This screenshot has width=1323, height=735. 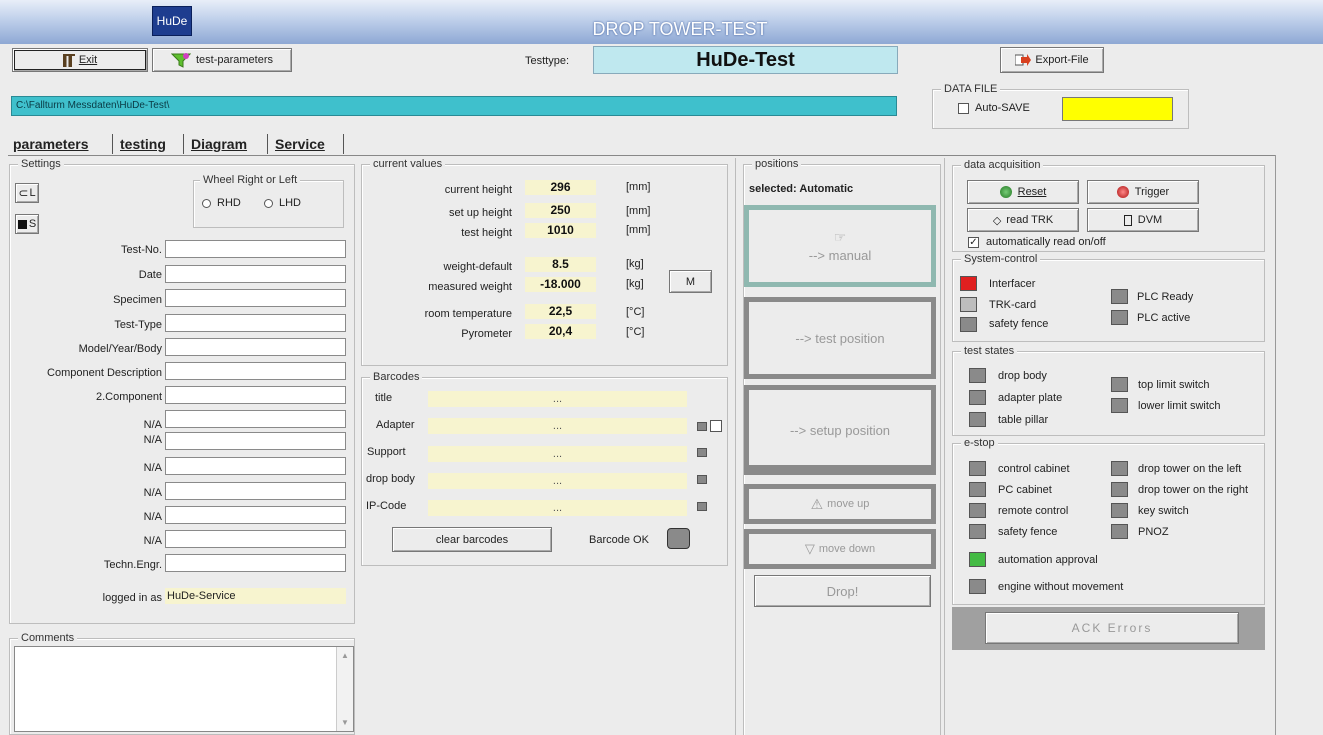 What do you see at coordinates (300, 144) in the screenshot?
I see `tab-service: Service` at bounding box center [300, 144].